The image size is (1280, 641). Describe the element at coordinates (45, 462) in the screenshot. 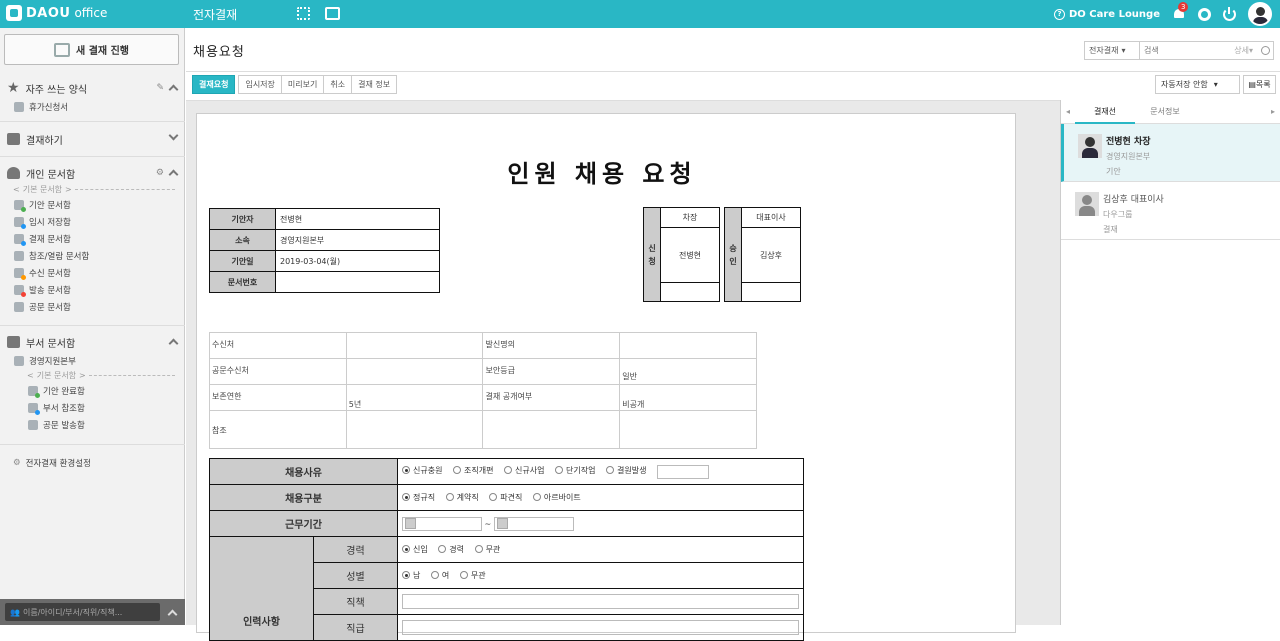

I see `approval-settings-link: ⚙ 전자결재 환경설정` at that location.